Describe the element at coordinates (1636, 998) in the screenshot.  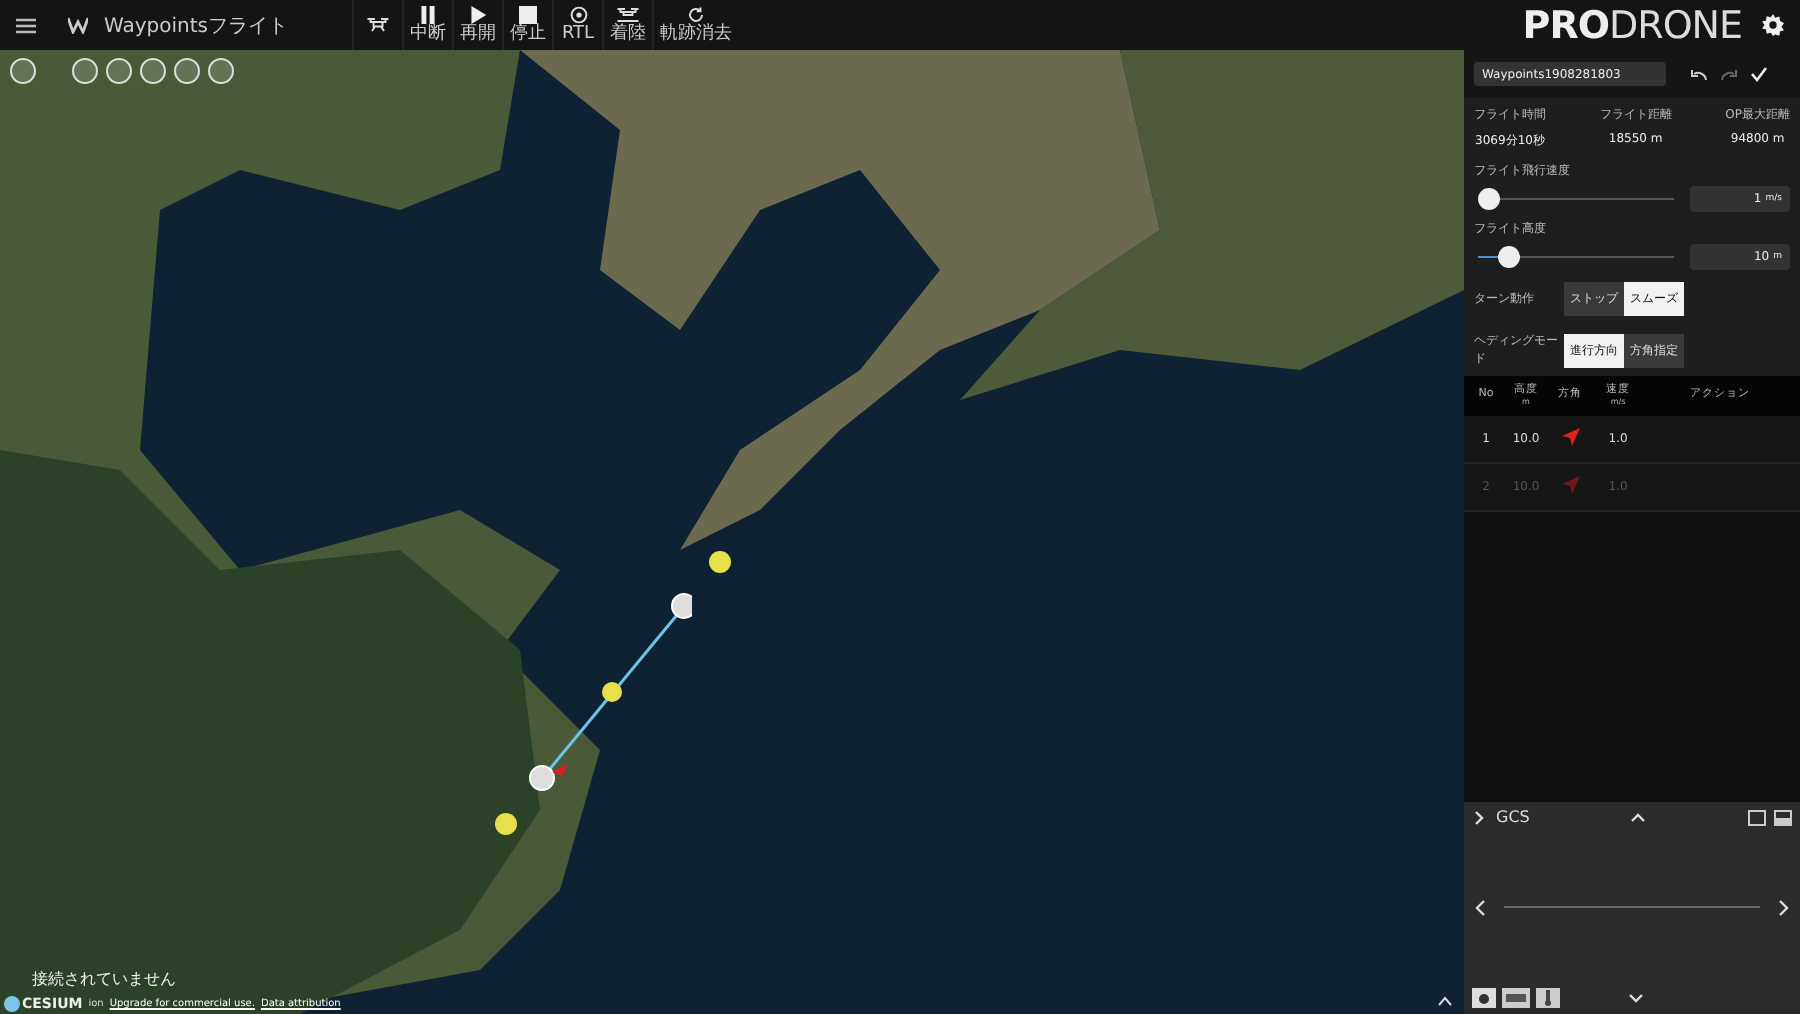
I see `caret-down-icon` at that location.